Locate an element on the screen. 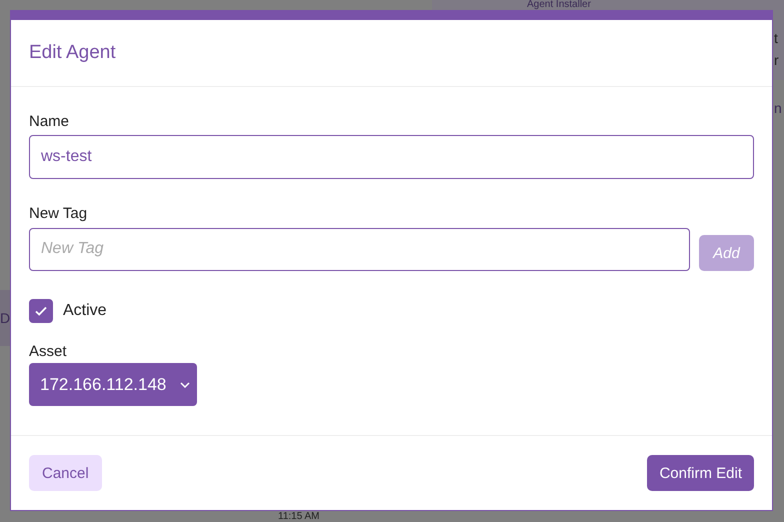  chevron-down-icon is located at coordinates (185, 385).